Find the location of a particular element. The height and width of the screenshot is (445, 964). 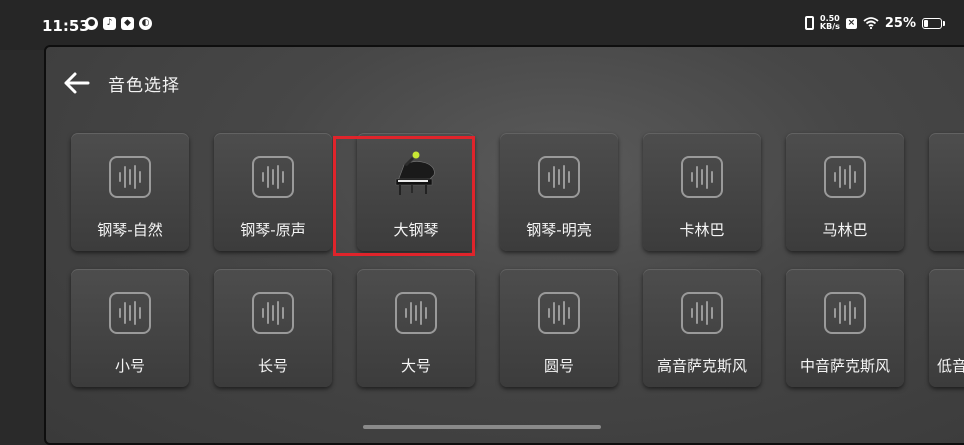

sound-tile: 卡林巴 is located at coordinates (702, 192).